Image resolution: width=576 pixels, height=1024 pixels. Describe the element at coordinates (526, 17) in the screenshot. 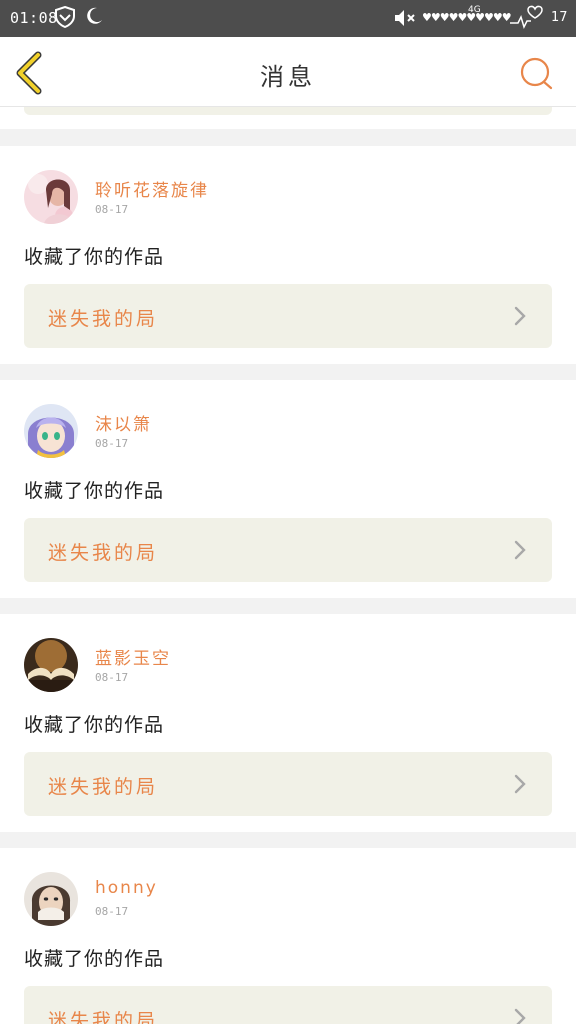

I see `heartbeat-icon` at that location.